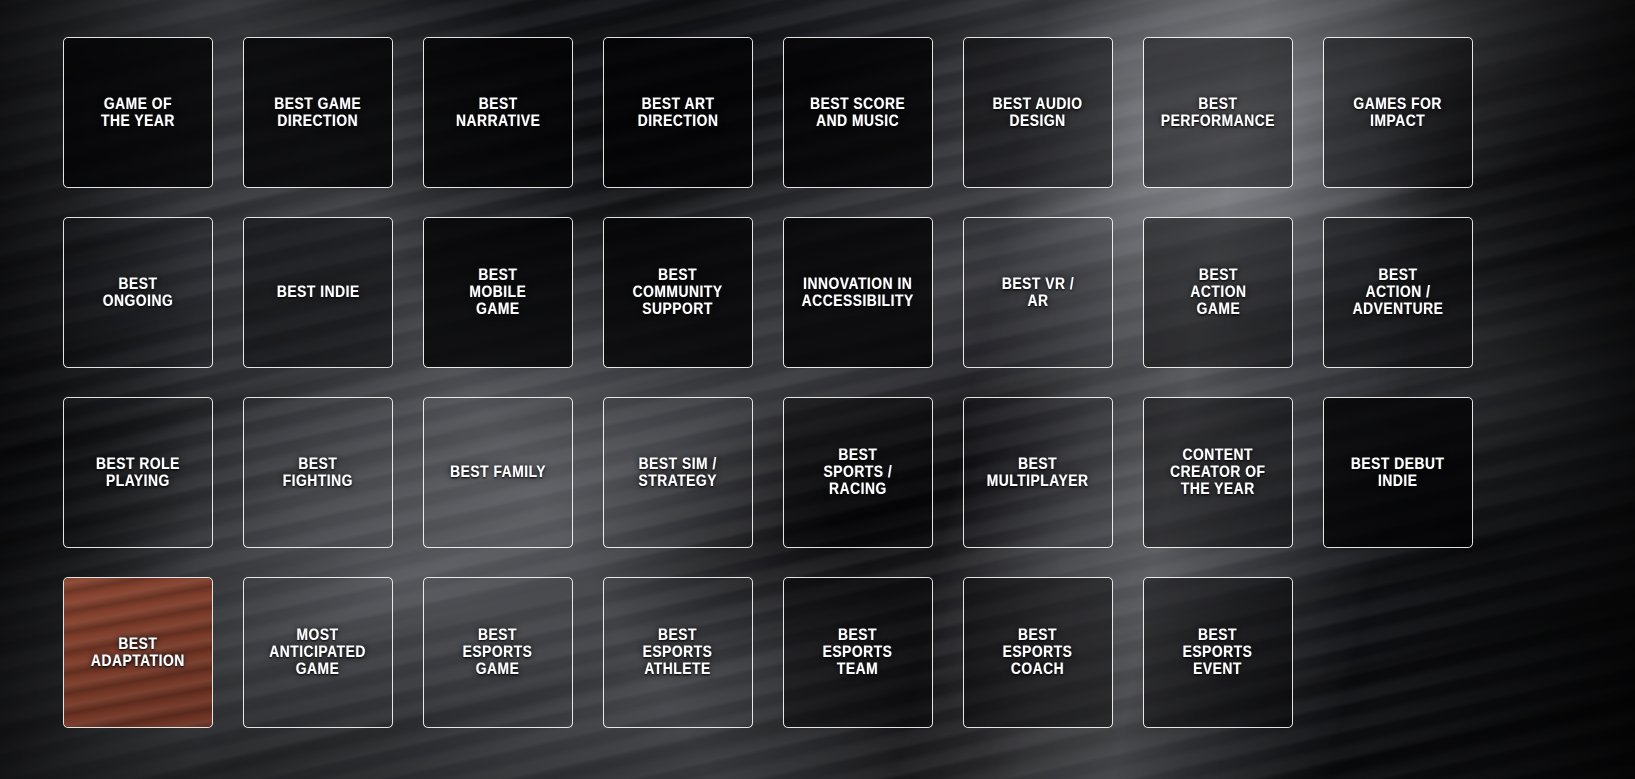  I want to click on award-card-best-fighting: BEST FIGHTING, so click(318, 472).